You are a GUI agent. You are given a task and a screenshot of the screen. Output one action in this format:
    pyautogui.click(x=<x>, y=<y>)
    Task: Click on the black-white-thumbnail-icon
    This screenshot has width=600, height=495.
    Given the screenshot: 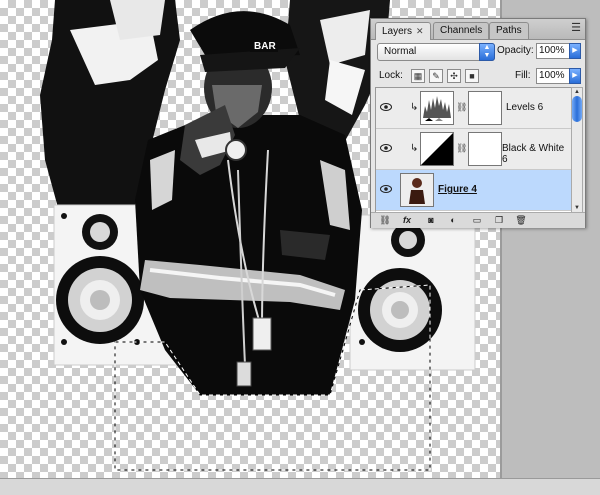 What is the action you would take?
    pyautogui.click(x=437, y=149)
    